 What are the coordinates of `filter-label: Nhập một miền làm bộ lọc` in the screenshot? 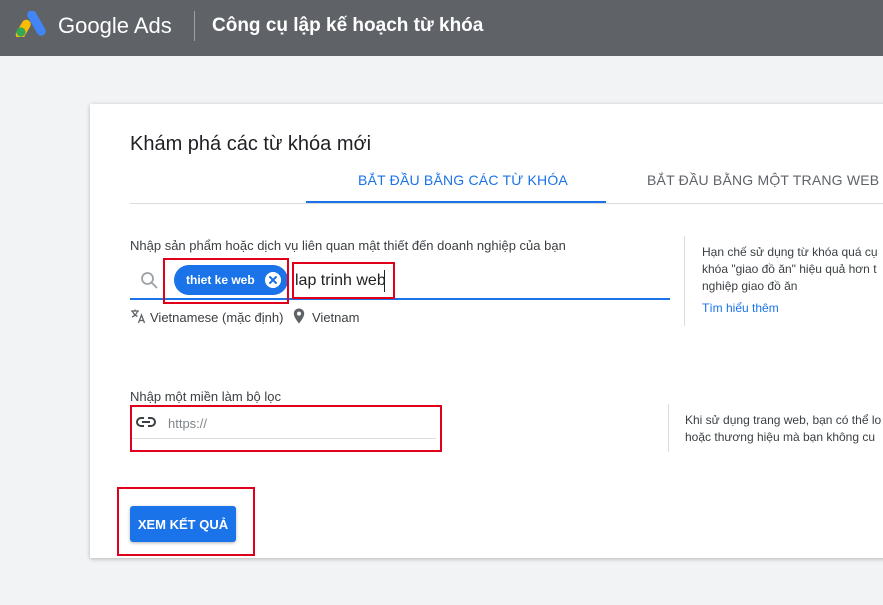 It's located at (206, 396).